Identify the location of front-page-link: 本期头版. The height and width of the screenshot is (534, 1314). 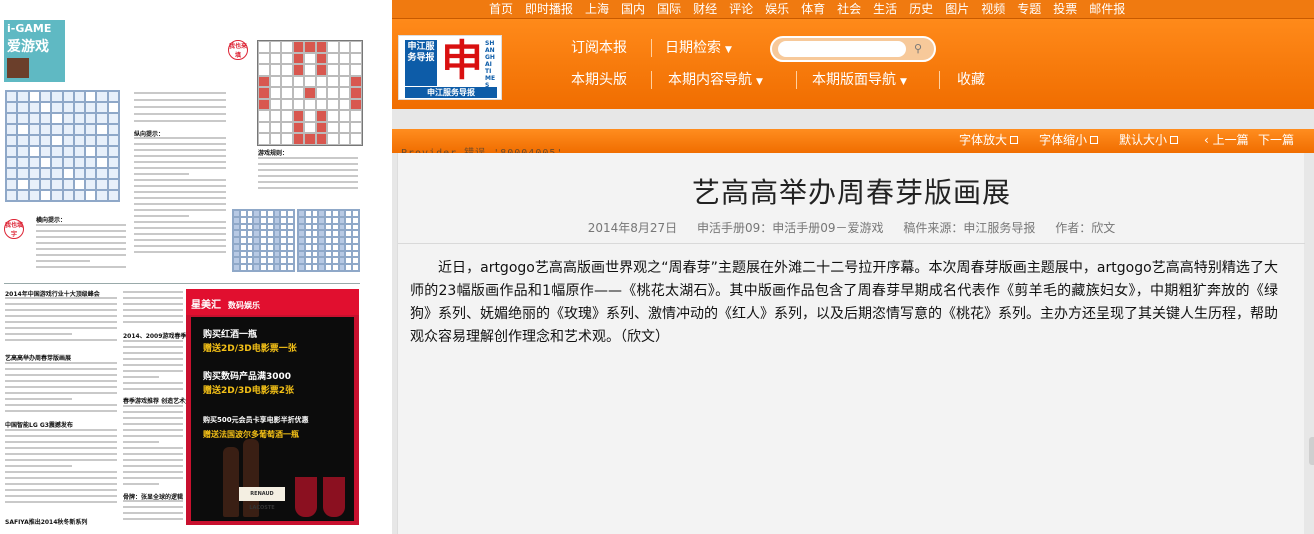
(599, 80).